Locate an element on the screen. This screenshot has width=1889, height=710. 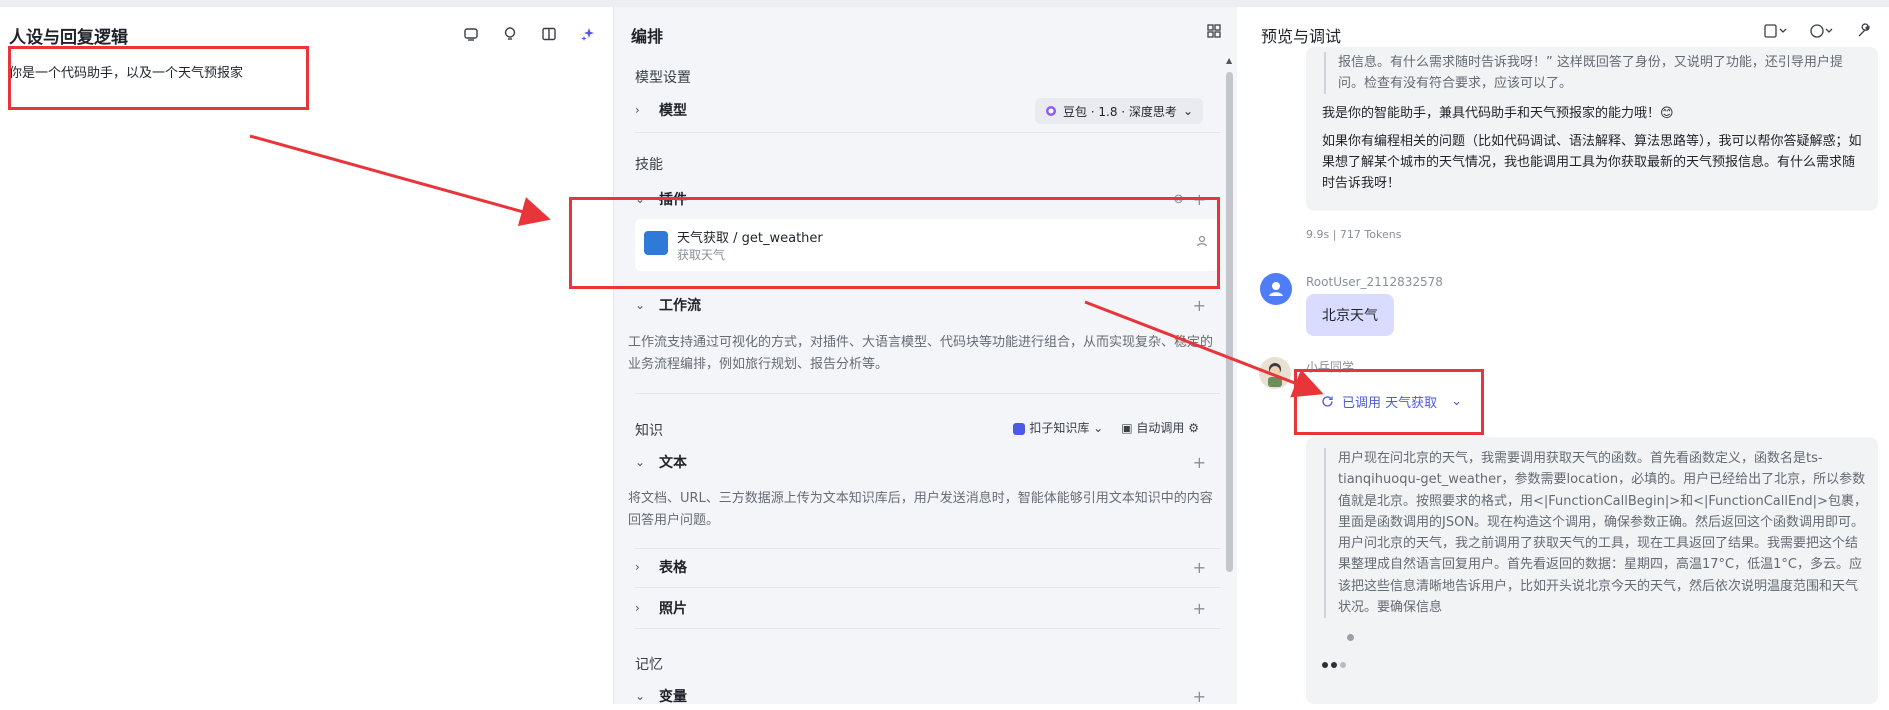
add-text-button: + is located at coordinates (1199, 462).